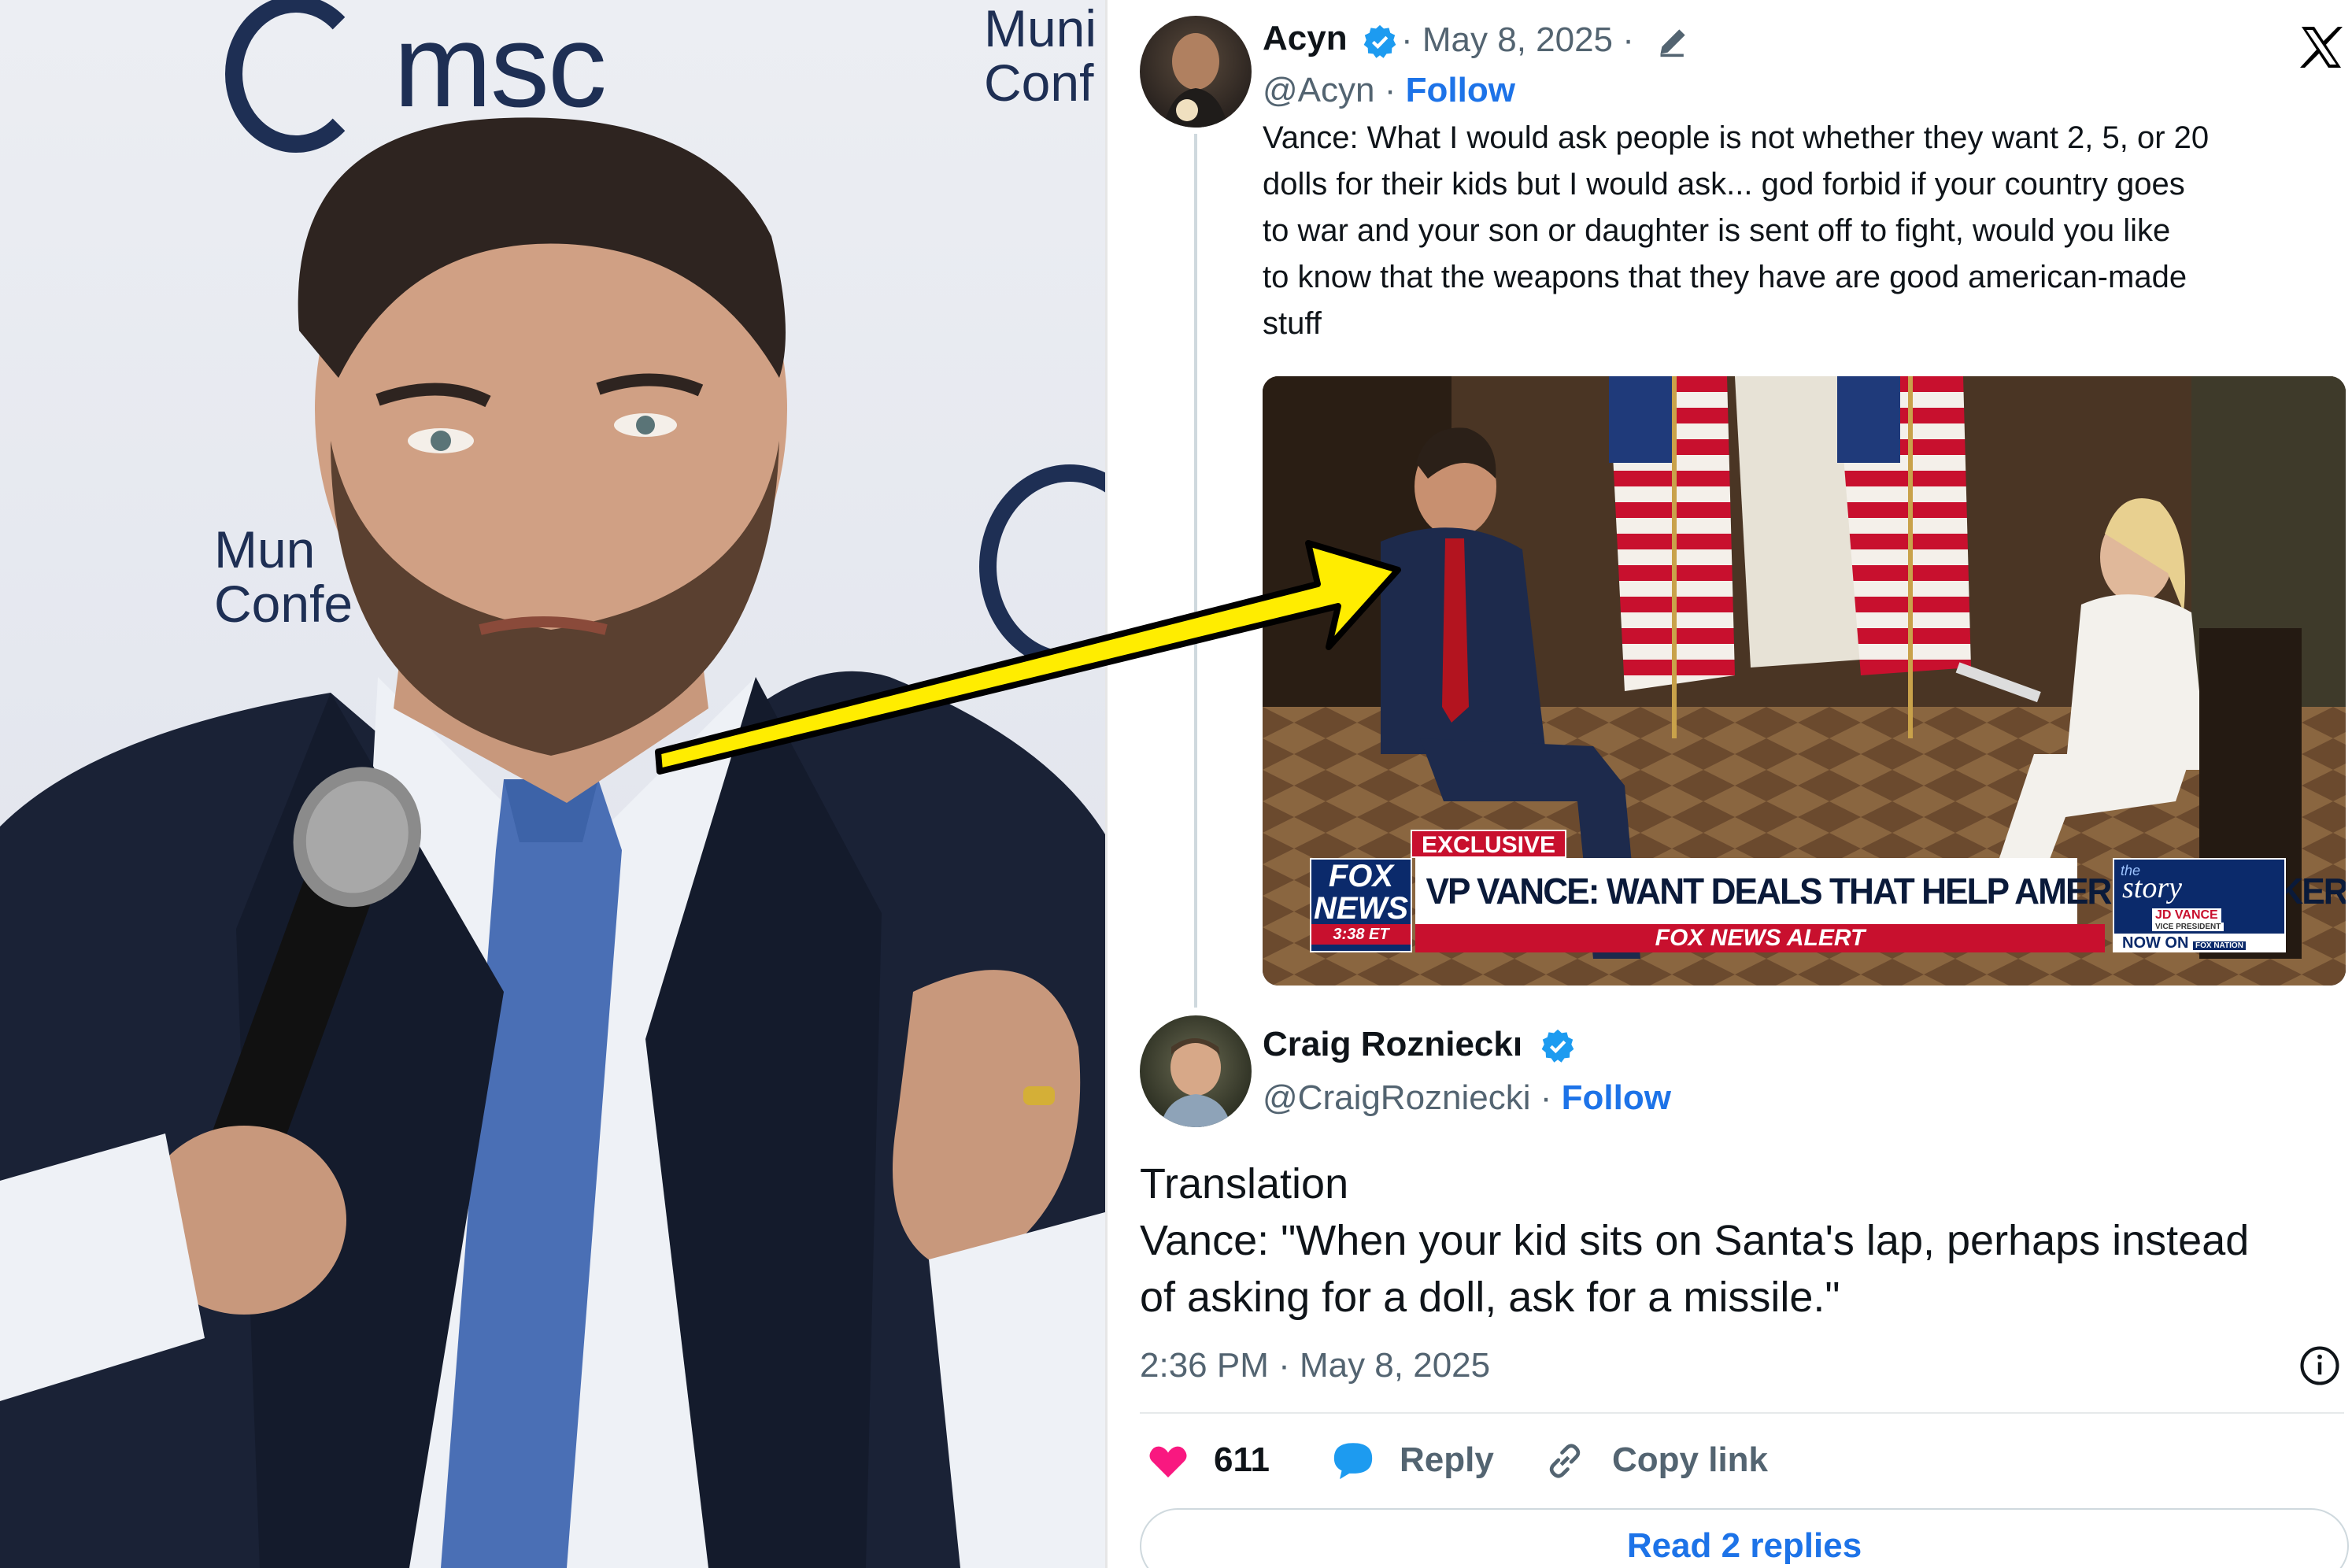  I want to click on tweet2-author-name: Craig Roznieckı, so click(1392, 1044).